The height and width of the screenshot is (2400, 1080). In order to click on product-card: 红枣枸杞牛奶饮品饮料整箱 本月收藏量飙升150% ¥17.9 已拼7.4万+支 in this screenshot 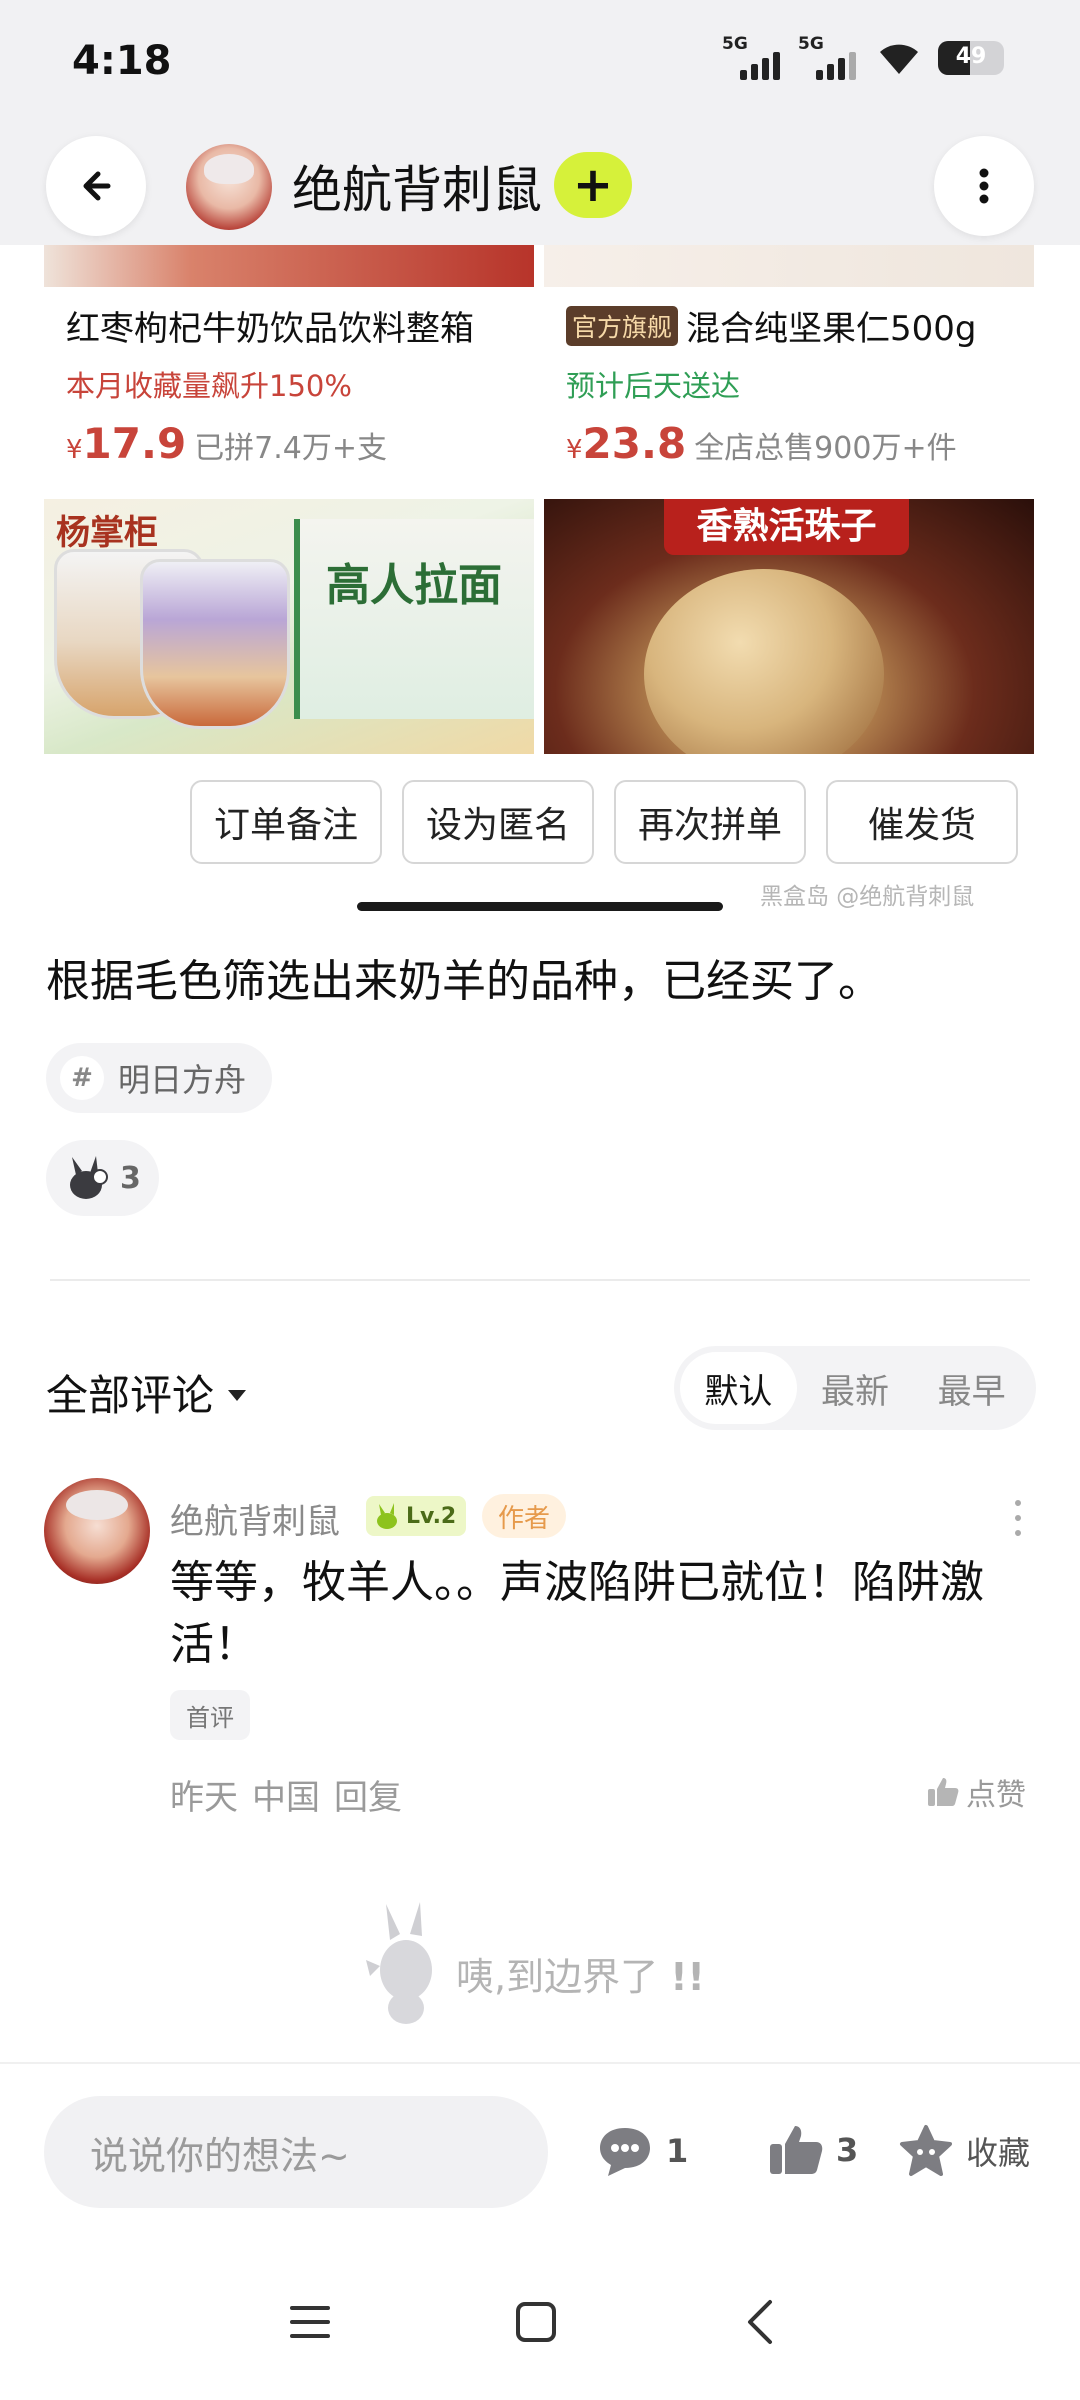, I will do `click(289, 367)`.